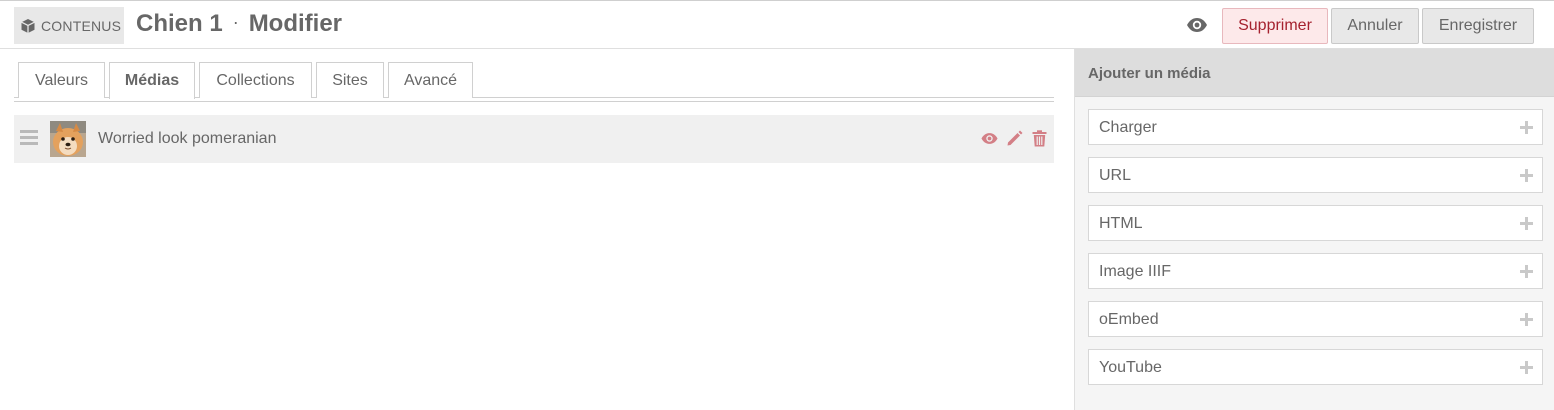  Describe the element at coordinates (81, 25) in the screenshot. I see `resource-type-label: CONTENUS` at that location.